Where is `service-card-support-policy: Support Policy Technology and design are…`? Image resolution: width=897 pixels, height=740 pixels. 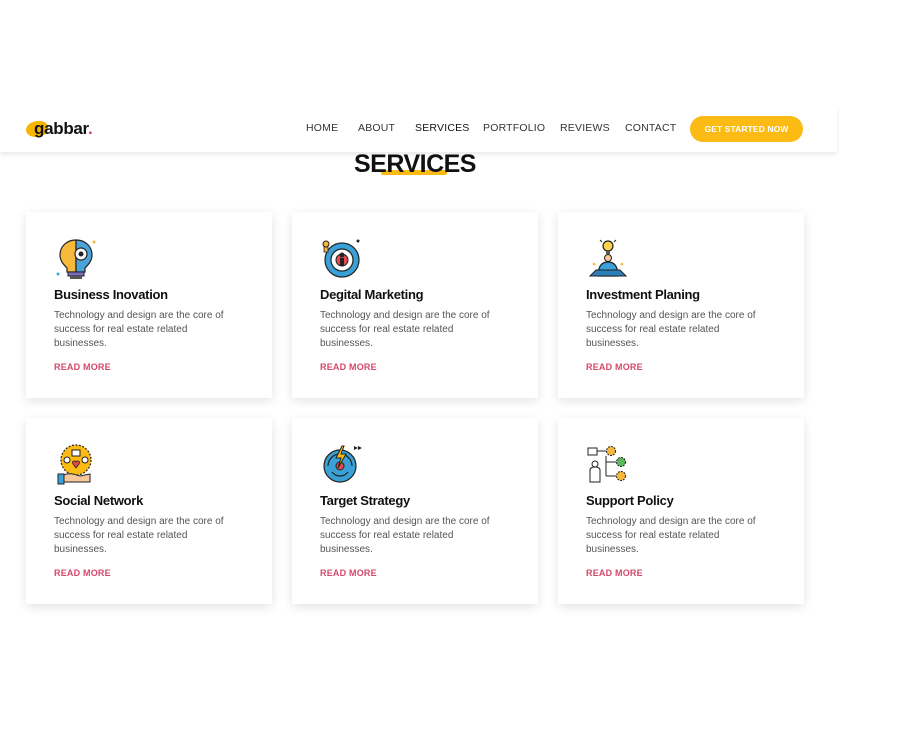 service-card-support-policy: Support Policy Technology and design are… is located at coordinates (681, 511).